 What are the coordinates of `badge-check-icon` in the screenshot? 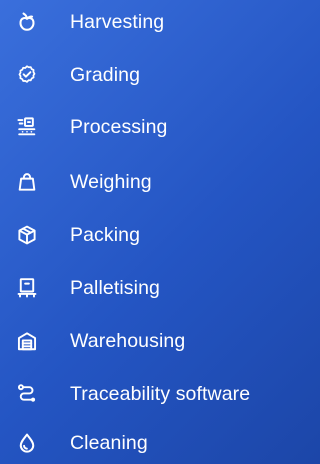 It's located at (27, 75).